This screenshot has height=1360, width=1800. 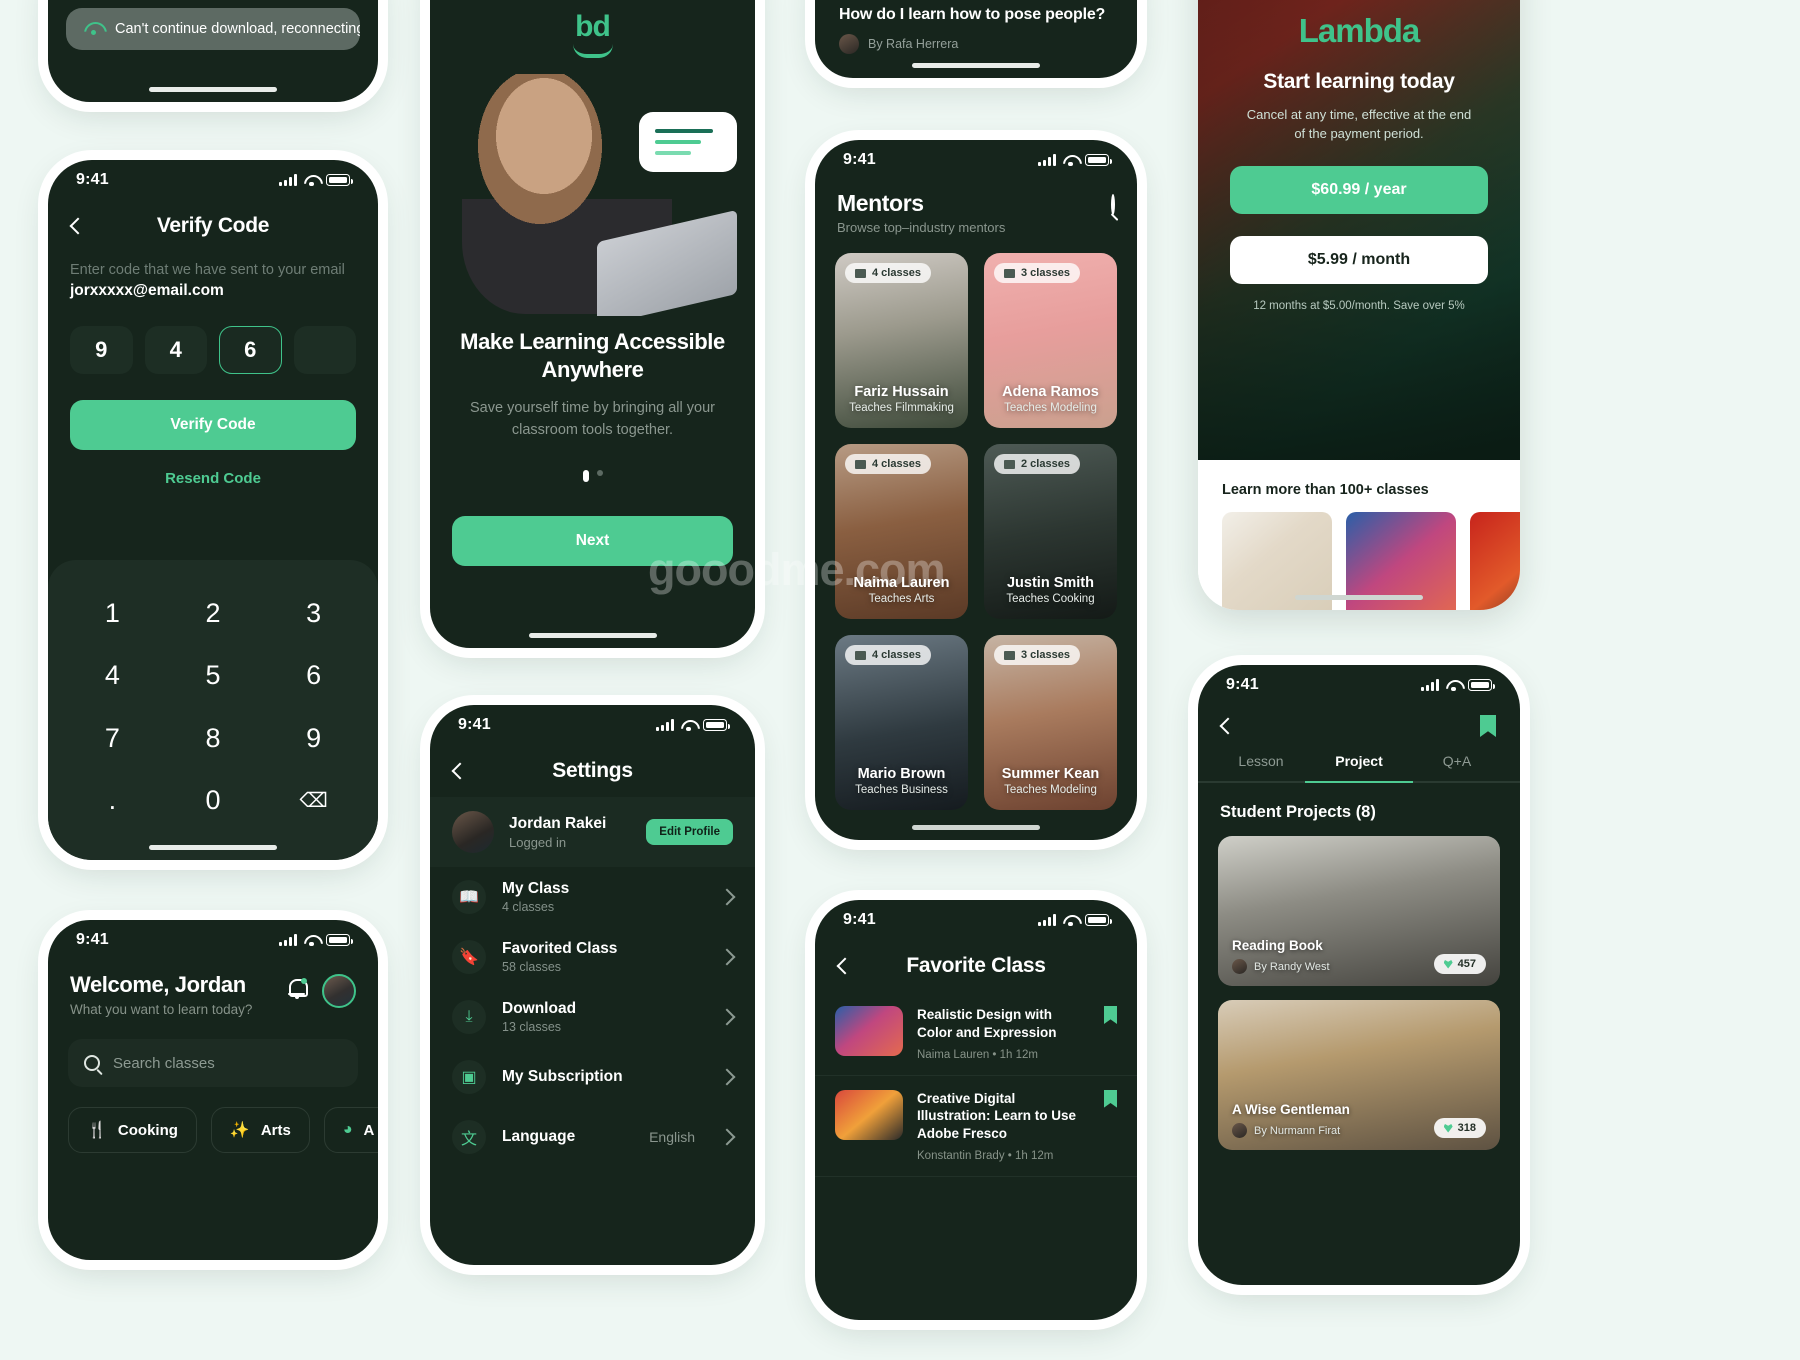 What do you see at coordinates (901, 774) in the screenshot?
I see `mentor-name: Mario Brown` at bounding box center [901, 774].